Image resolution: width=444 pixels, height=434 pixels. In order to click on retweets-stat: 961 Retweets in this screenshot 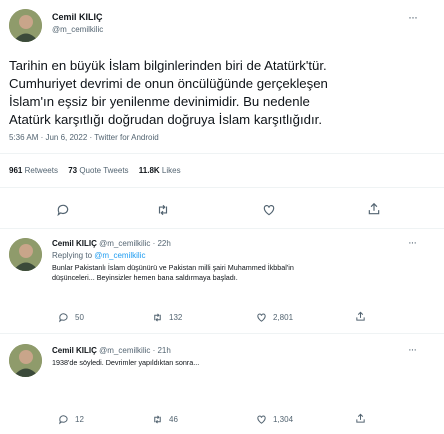, I will do `click(34, 170)`.